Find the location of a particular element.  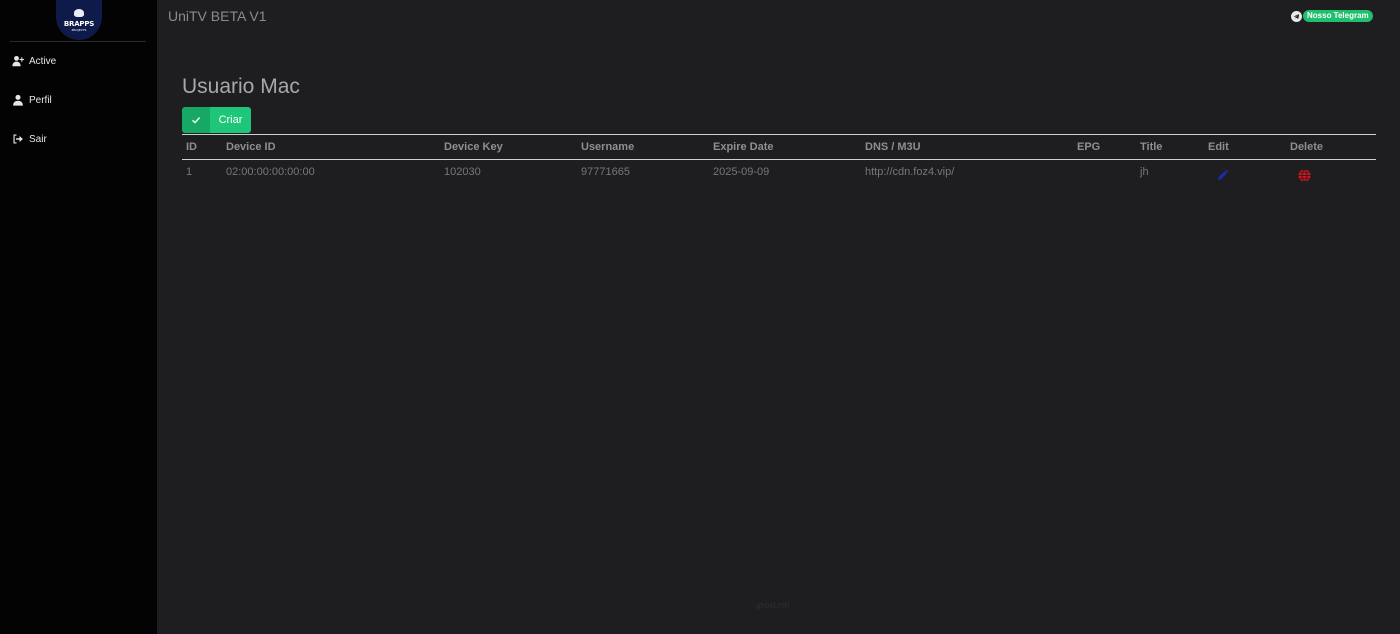

cell-device-id: 02:00:00:00:00:00 is located at coordinates (270, 172).